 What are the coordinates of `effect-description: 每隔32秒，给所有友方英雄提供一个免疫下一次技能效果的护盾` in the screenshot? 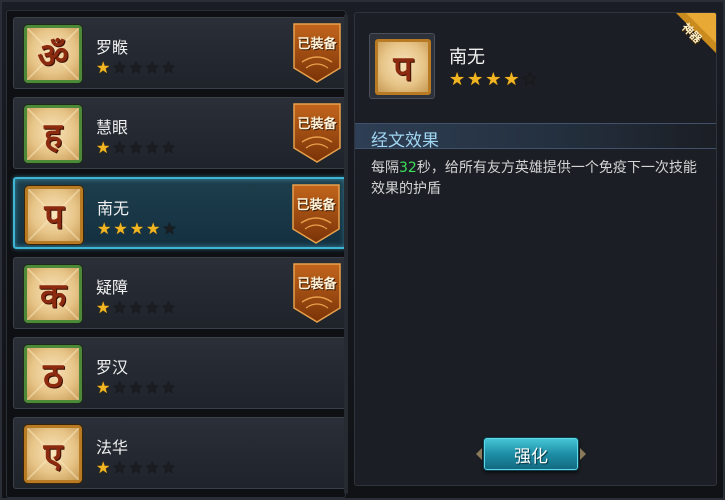 It's located at (534, 178).